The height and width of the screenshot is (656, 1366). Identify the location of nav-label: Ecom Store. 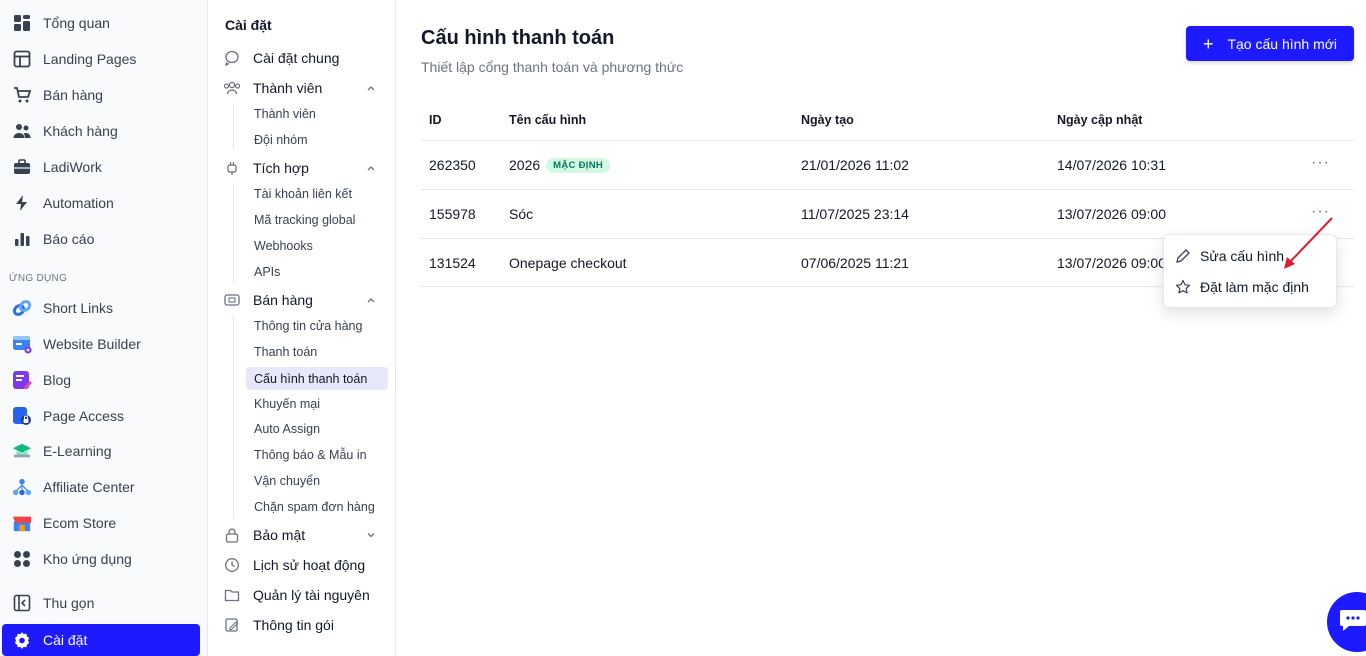
(80, 523).